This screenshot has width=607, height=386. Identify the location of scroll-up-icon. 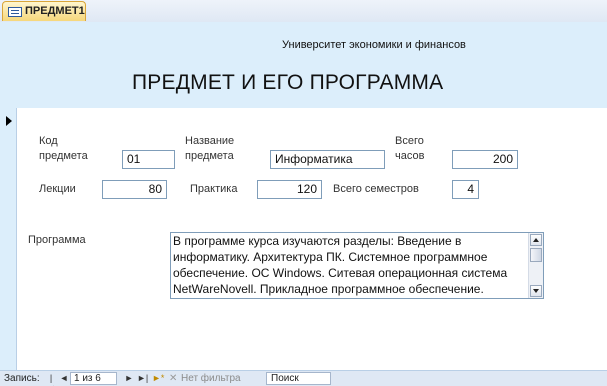
(536, 240).